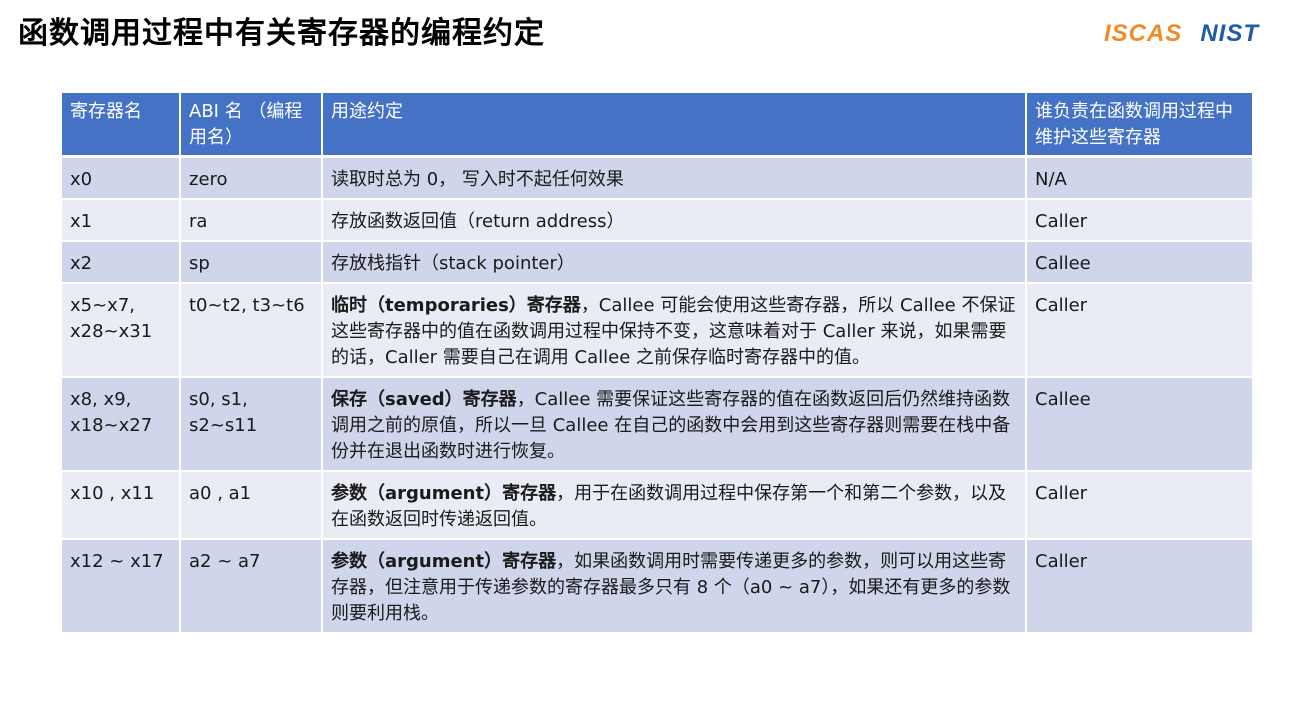 This screenshot has width=1291, height=702. Describe the element at coordinates (1229, 33) in the screenshot. I see `nist-logo: NIST` at that location.